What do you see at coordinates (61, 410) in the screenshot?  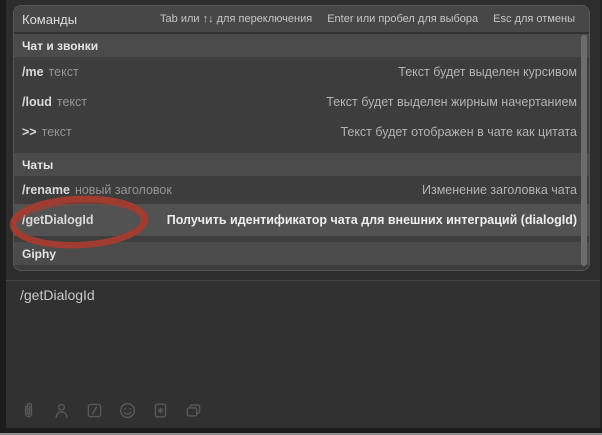 I see `person-icon` at bounding box center [61, 410].